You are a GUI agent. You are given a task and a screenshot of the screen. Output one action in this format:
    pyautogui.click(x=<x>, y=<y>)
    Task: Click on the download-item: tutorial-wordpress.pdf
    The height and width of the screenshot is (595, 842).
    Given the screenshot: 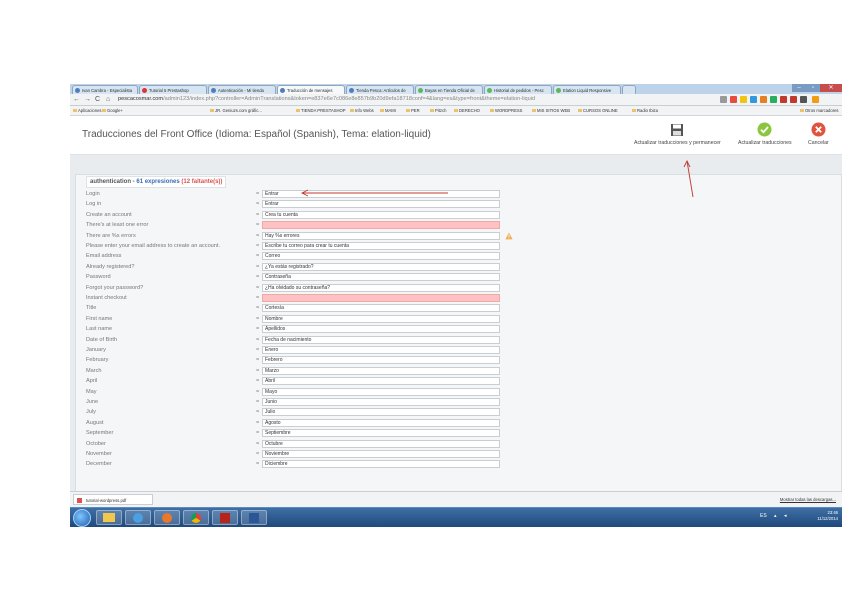 What is the action you would take?
    pyautogui.click(x=113, y=499)
    